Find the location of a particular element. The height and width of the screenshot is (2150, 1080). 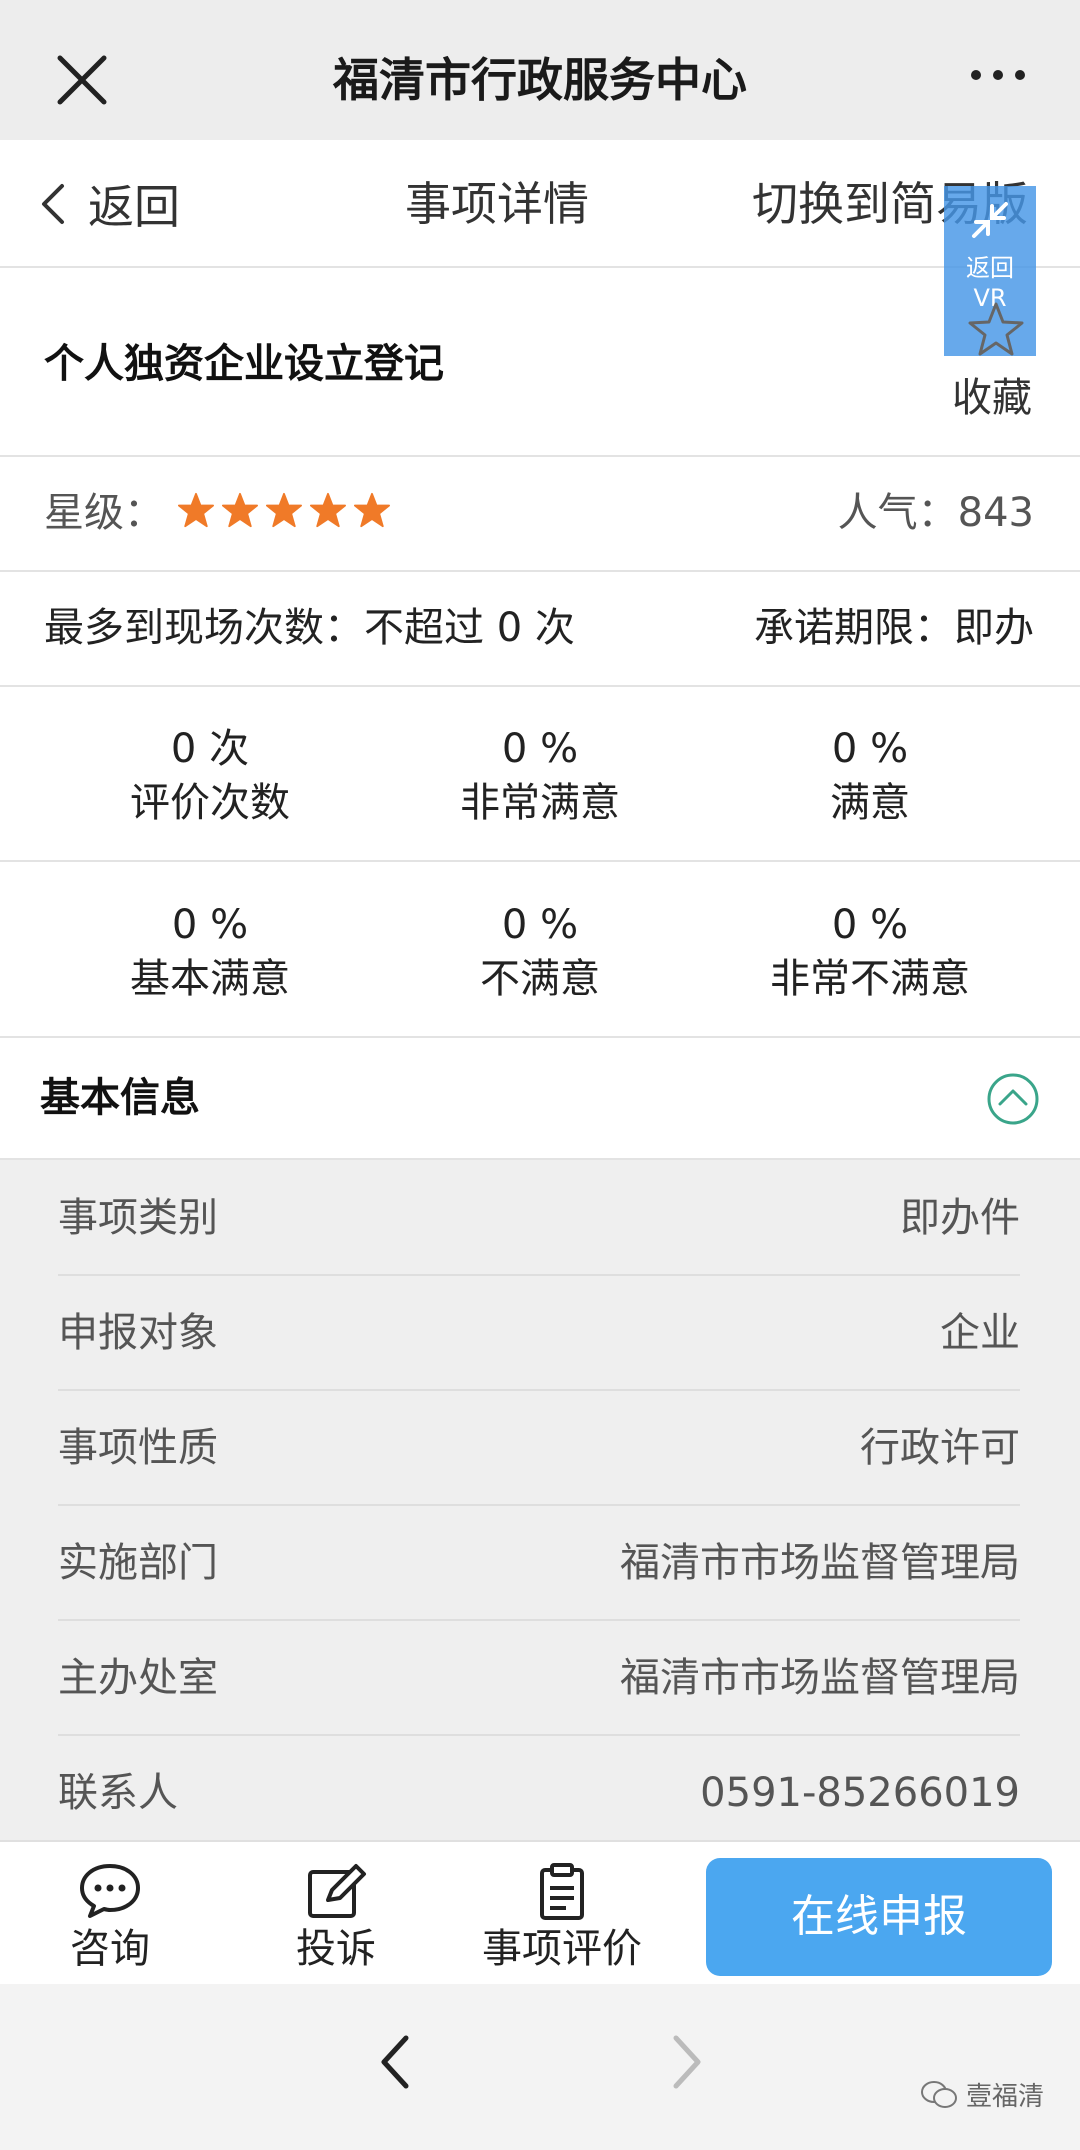

edit-icon is located at coordinates (337, 1891).